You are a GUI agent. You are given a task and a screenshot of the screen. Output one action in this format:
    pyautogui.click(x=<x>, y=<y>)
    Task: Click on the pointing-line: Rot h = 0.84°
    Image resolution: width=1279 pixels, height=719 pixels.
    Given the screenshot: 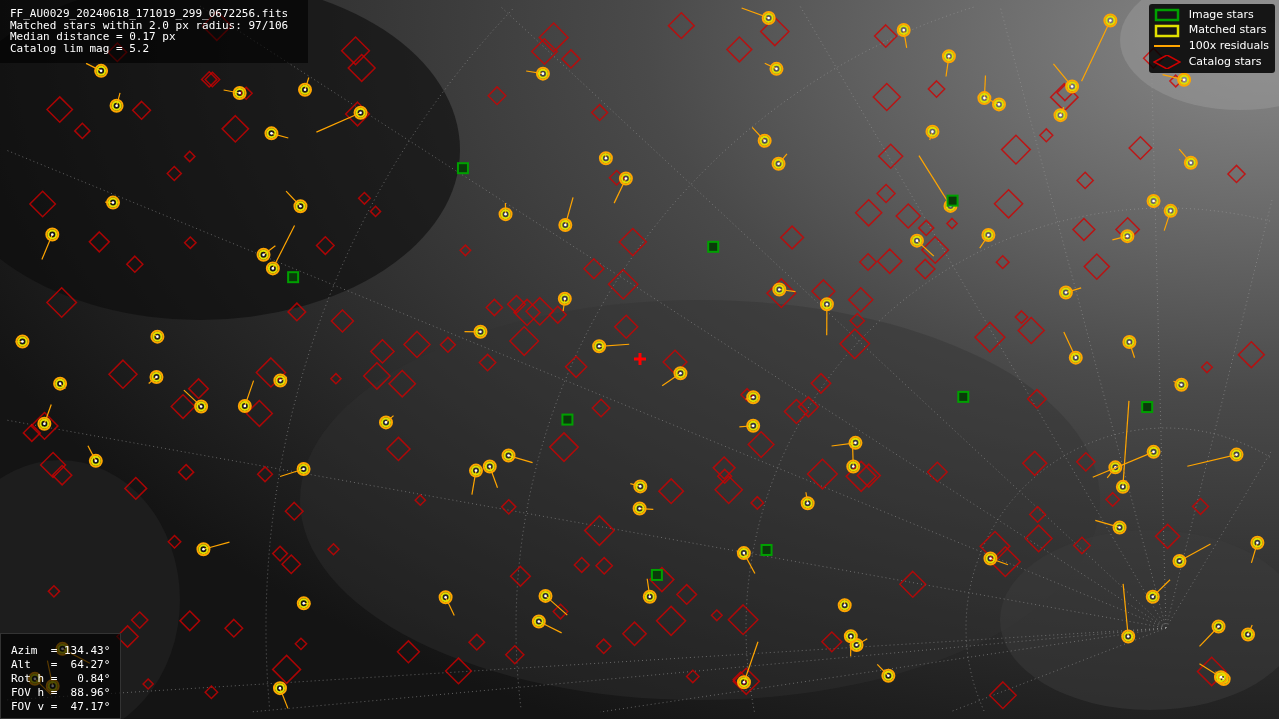 What is the action you would take?
    pyautogui.click(x=61, y=679)
    